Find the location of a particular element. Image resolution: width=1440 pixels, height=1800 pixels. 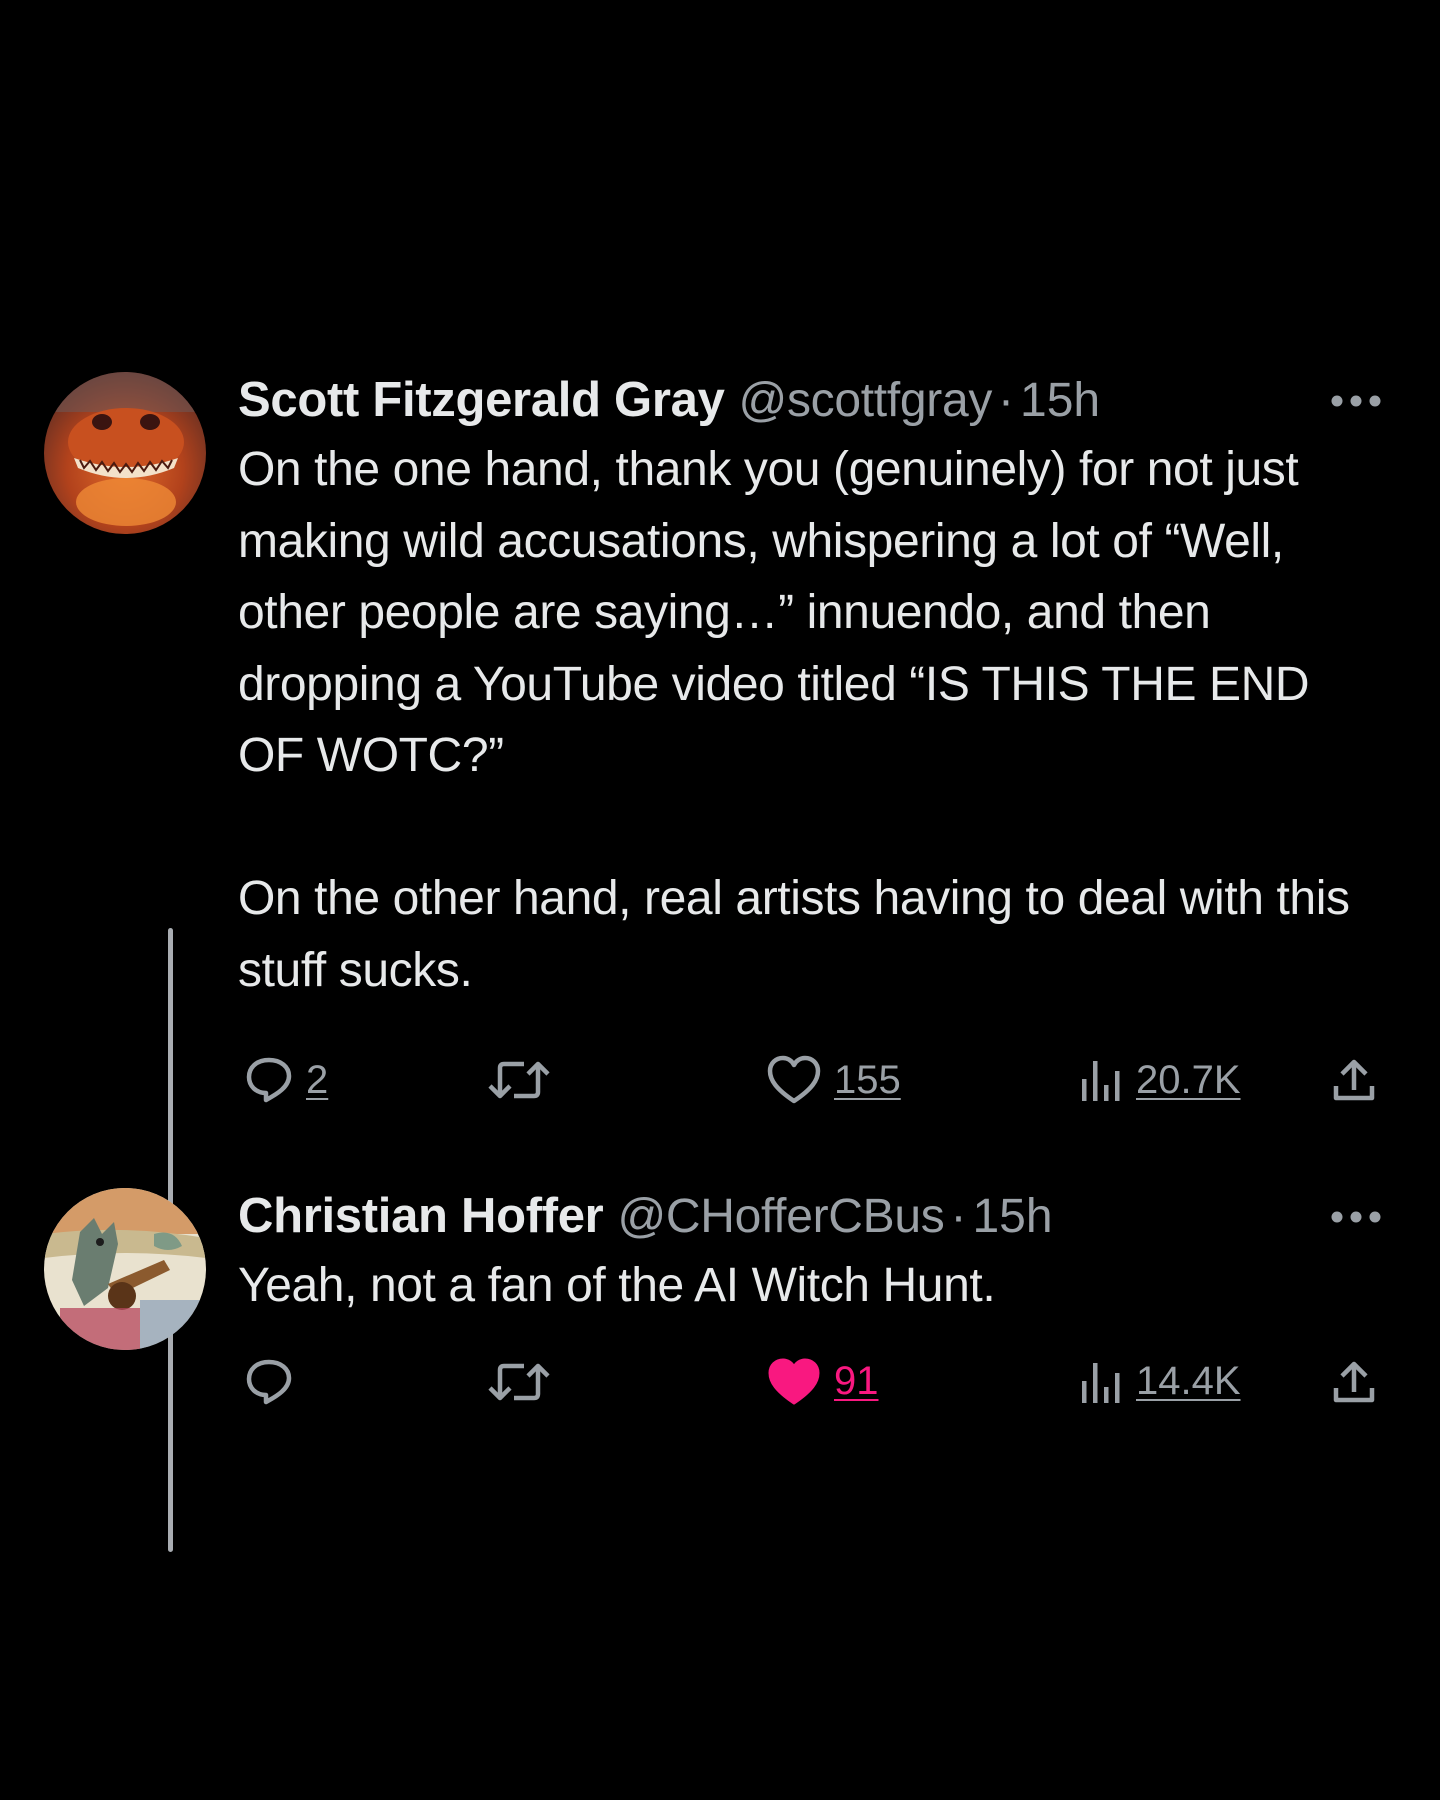

tweet-text: Yeah, not a fan of the AI Witch Hunt. is located at coordinates (617, 1285).